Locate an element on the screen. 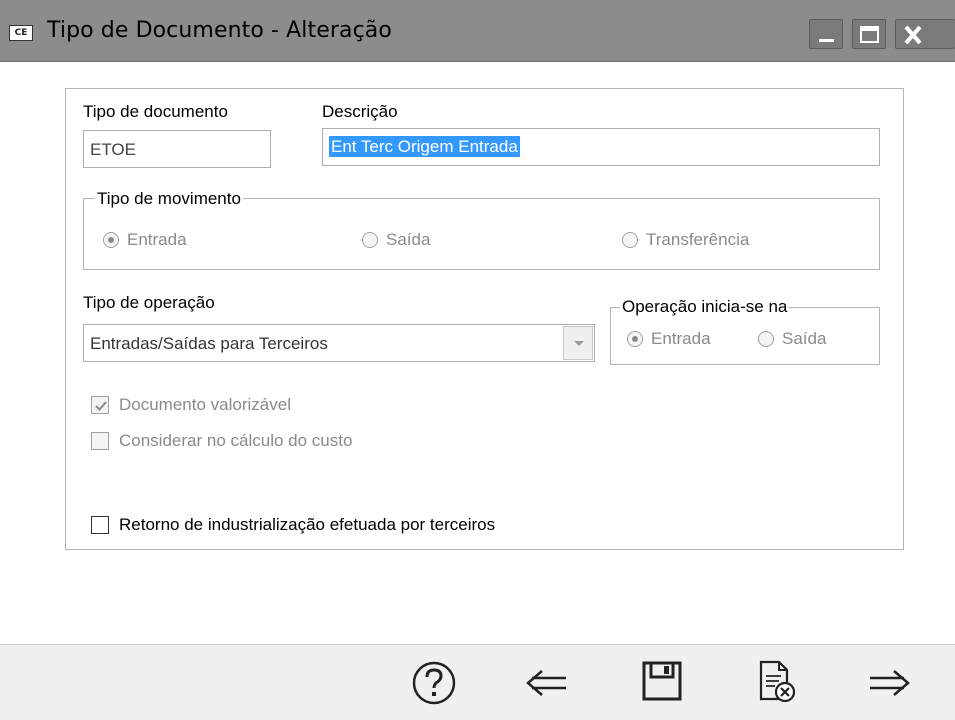 This screenshot has width=955, height=720. radio-inicia-saida-label: Saída is located at coordinates (804, 338).